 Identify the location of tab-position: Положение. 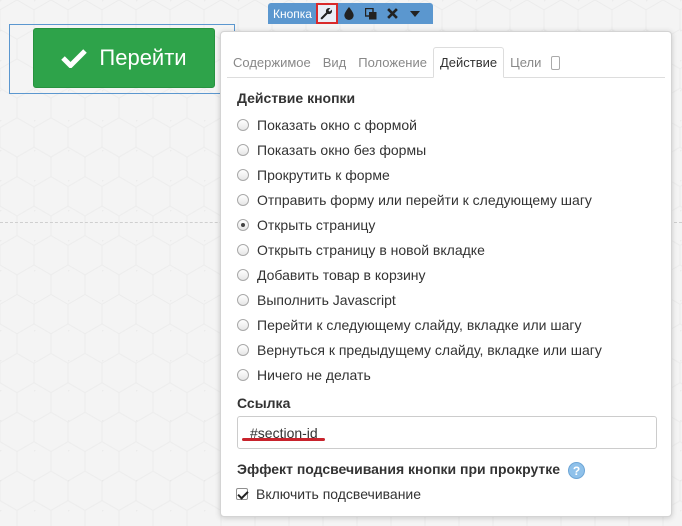
(392, 62).